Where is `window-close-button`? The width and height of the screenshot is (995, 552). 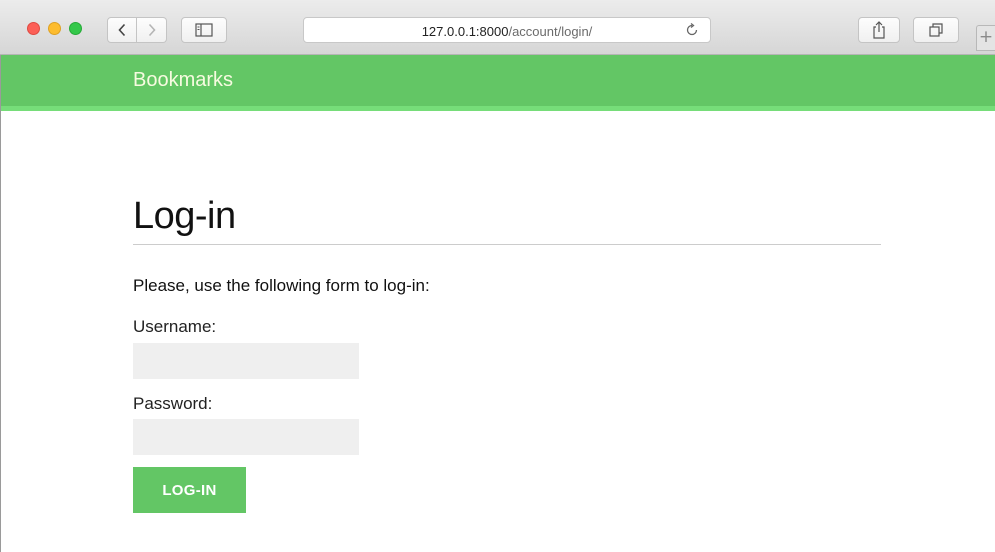 window-close-button is located at coordinates (33, 28).